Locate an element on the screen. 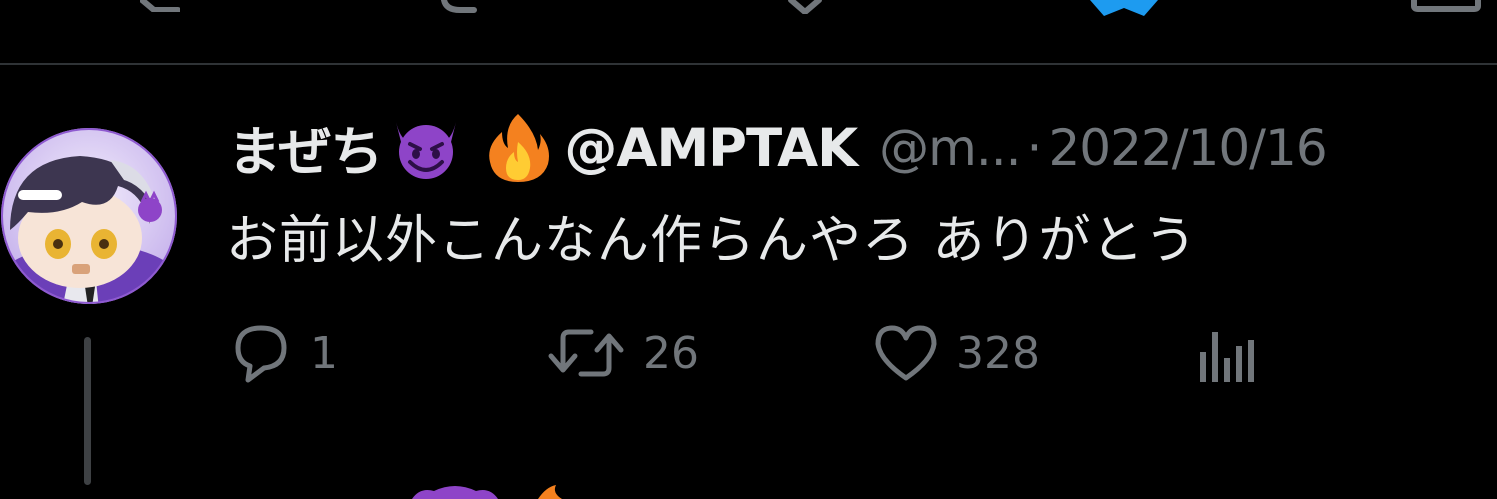  avatar is located at coordinates (89, 216).